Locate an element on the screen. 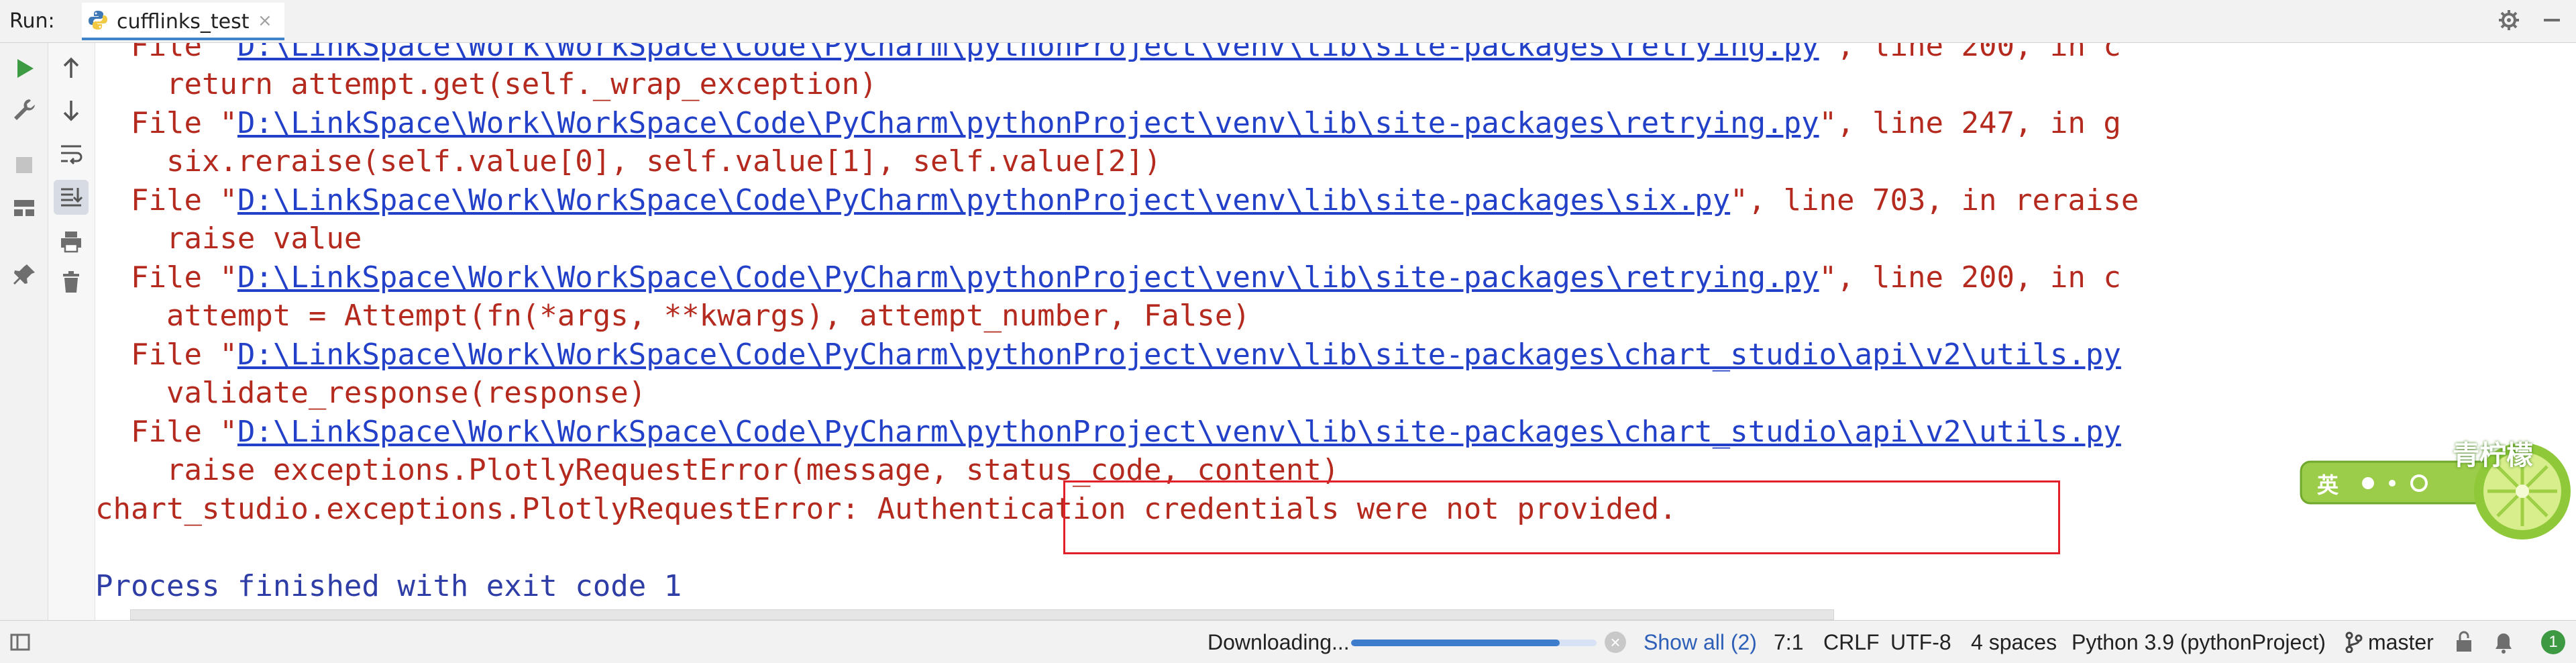 The image size is (2576, 663). progress-fill is located at coordinates (1455, 643).